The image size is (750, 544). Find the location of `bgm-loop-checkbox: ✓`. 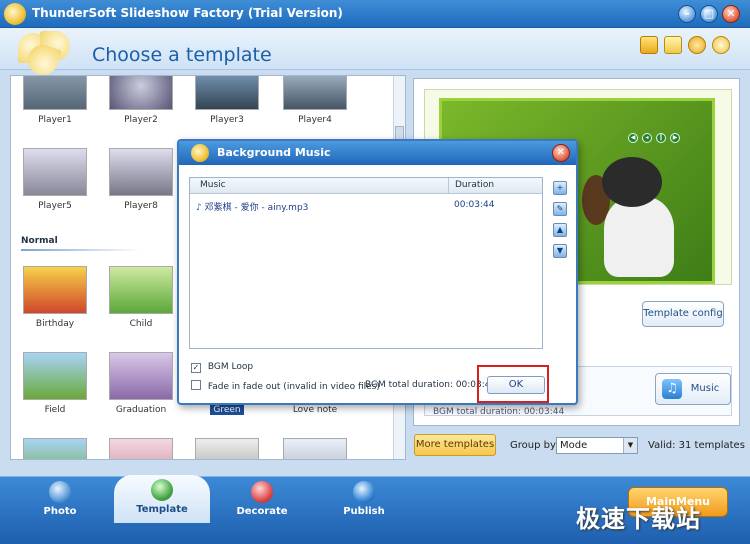

bgm-loop-checkbox: ✓ is located at coordinates (196, 368).